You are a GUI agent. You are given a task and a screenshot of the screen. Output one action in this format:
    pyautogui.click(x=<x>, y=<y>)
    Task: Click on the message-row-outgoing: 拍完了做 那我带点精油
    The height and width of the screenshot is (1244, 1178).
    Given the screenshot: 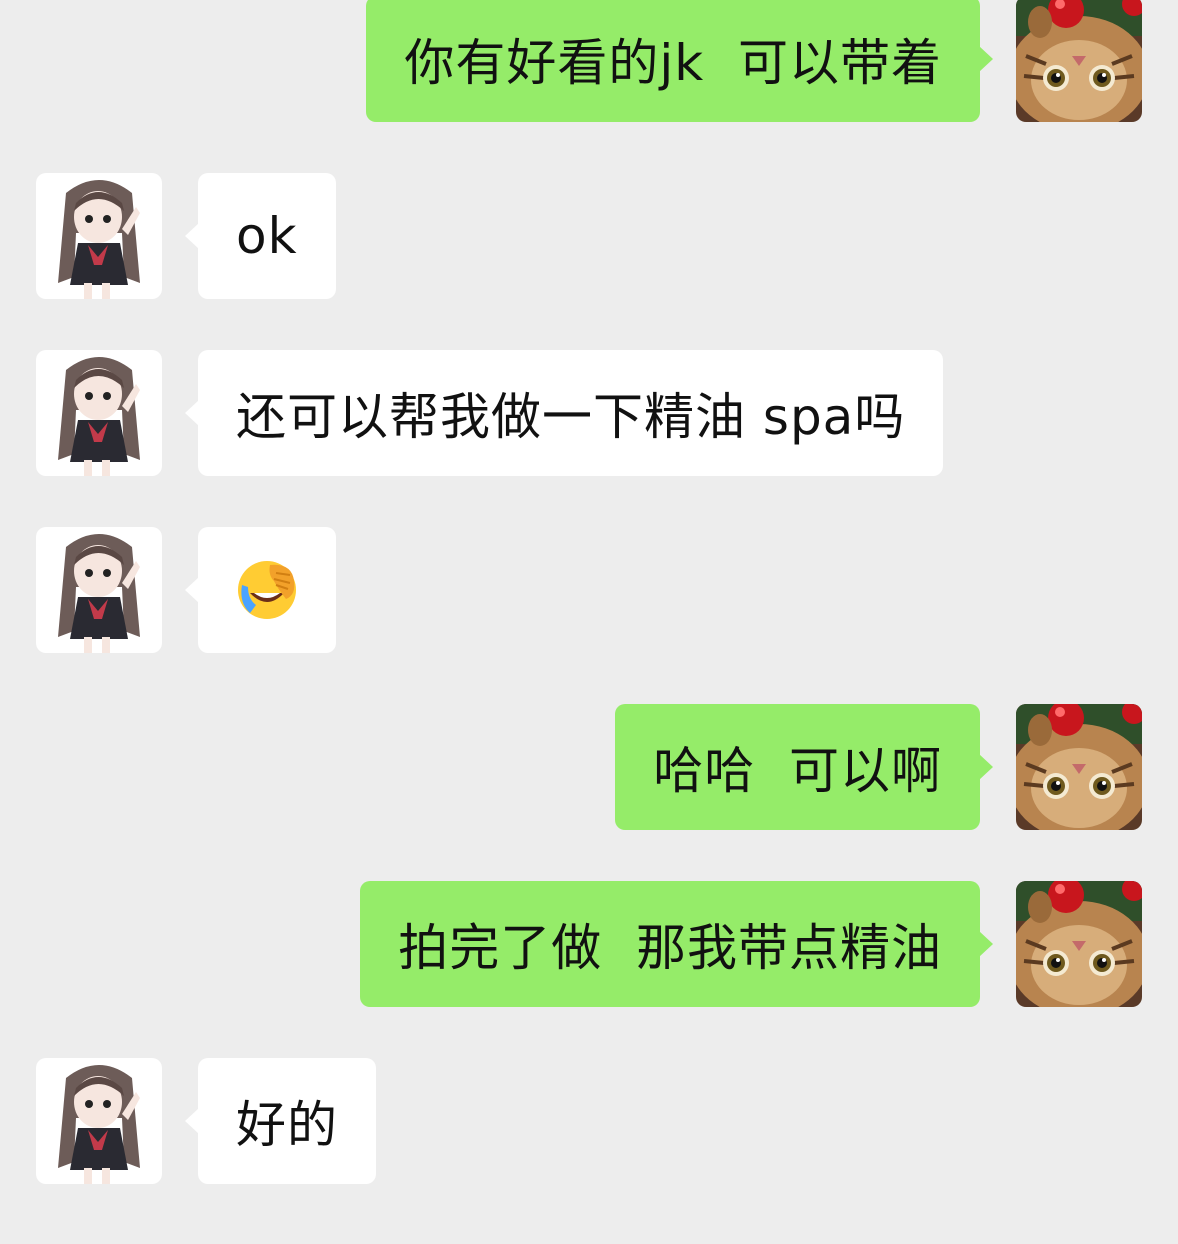 What is the action you would take?
    pyautogui.click(x=589, y=944)
    